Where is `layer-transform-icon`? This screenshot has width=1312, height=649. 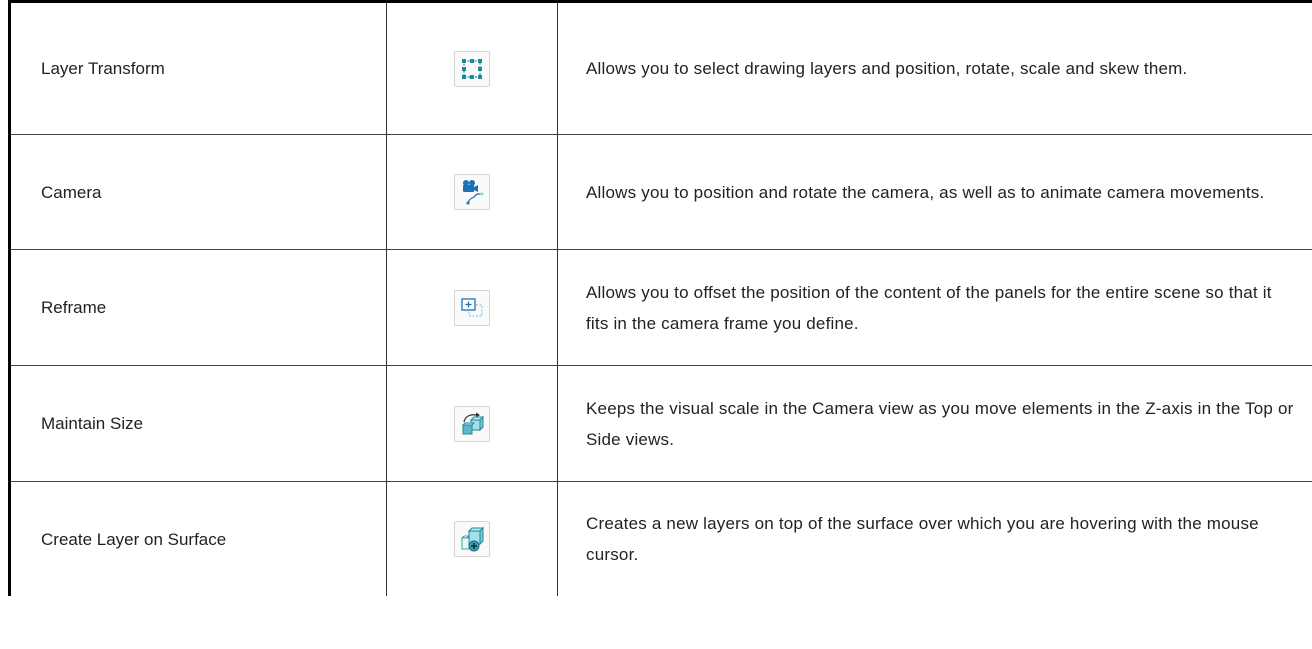
layer-transform-icon is located at coordinates (472, 68).